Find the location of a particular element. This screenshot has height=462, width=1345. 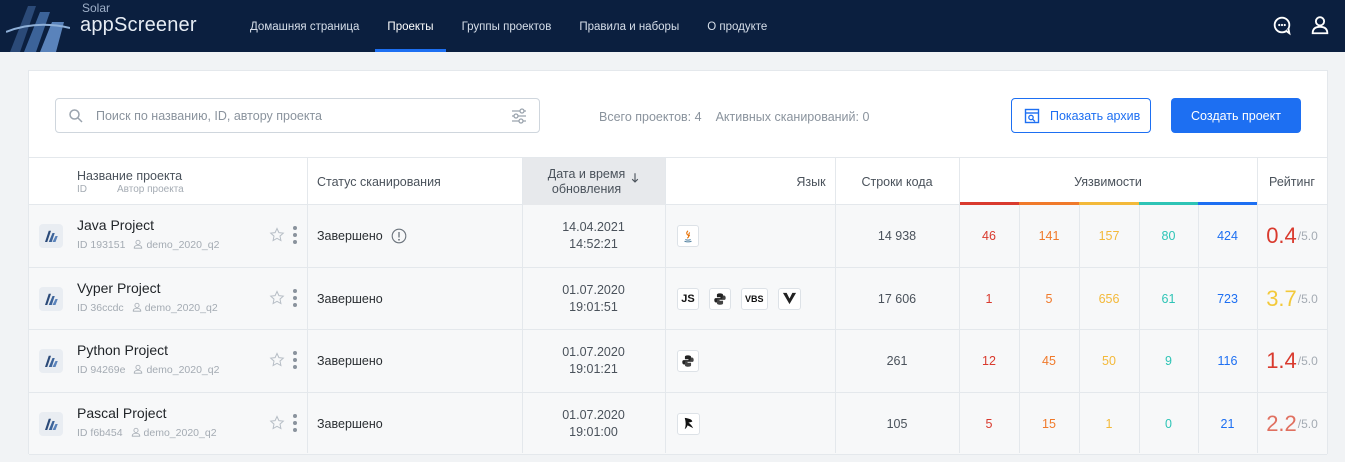

search-input: Поиск по названию, ID, автору проекта is located at coordinates (297, 115).